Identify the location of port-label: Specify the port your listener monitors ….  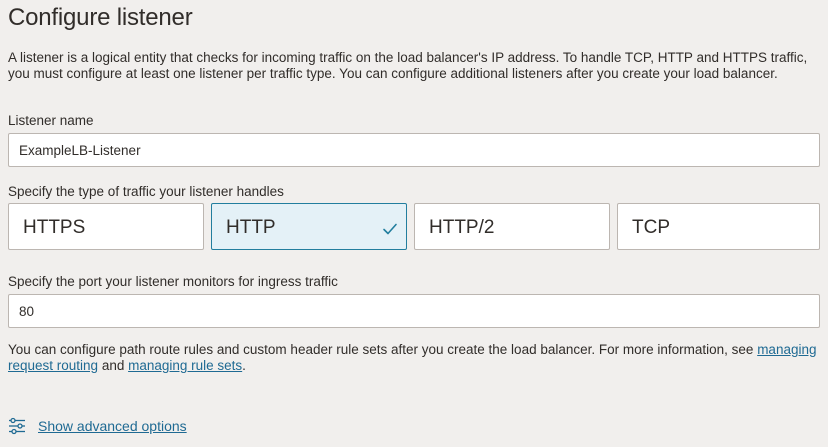
(173, 281).